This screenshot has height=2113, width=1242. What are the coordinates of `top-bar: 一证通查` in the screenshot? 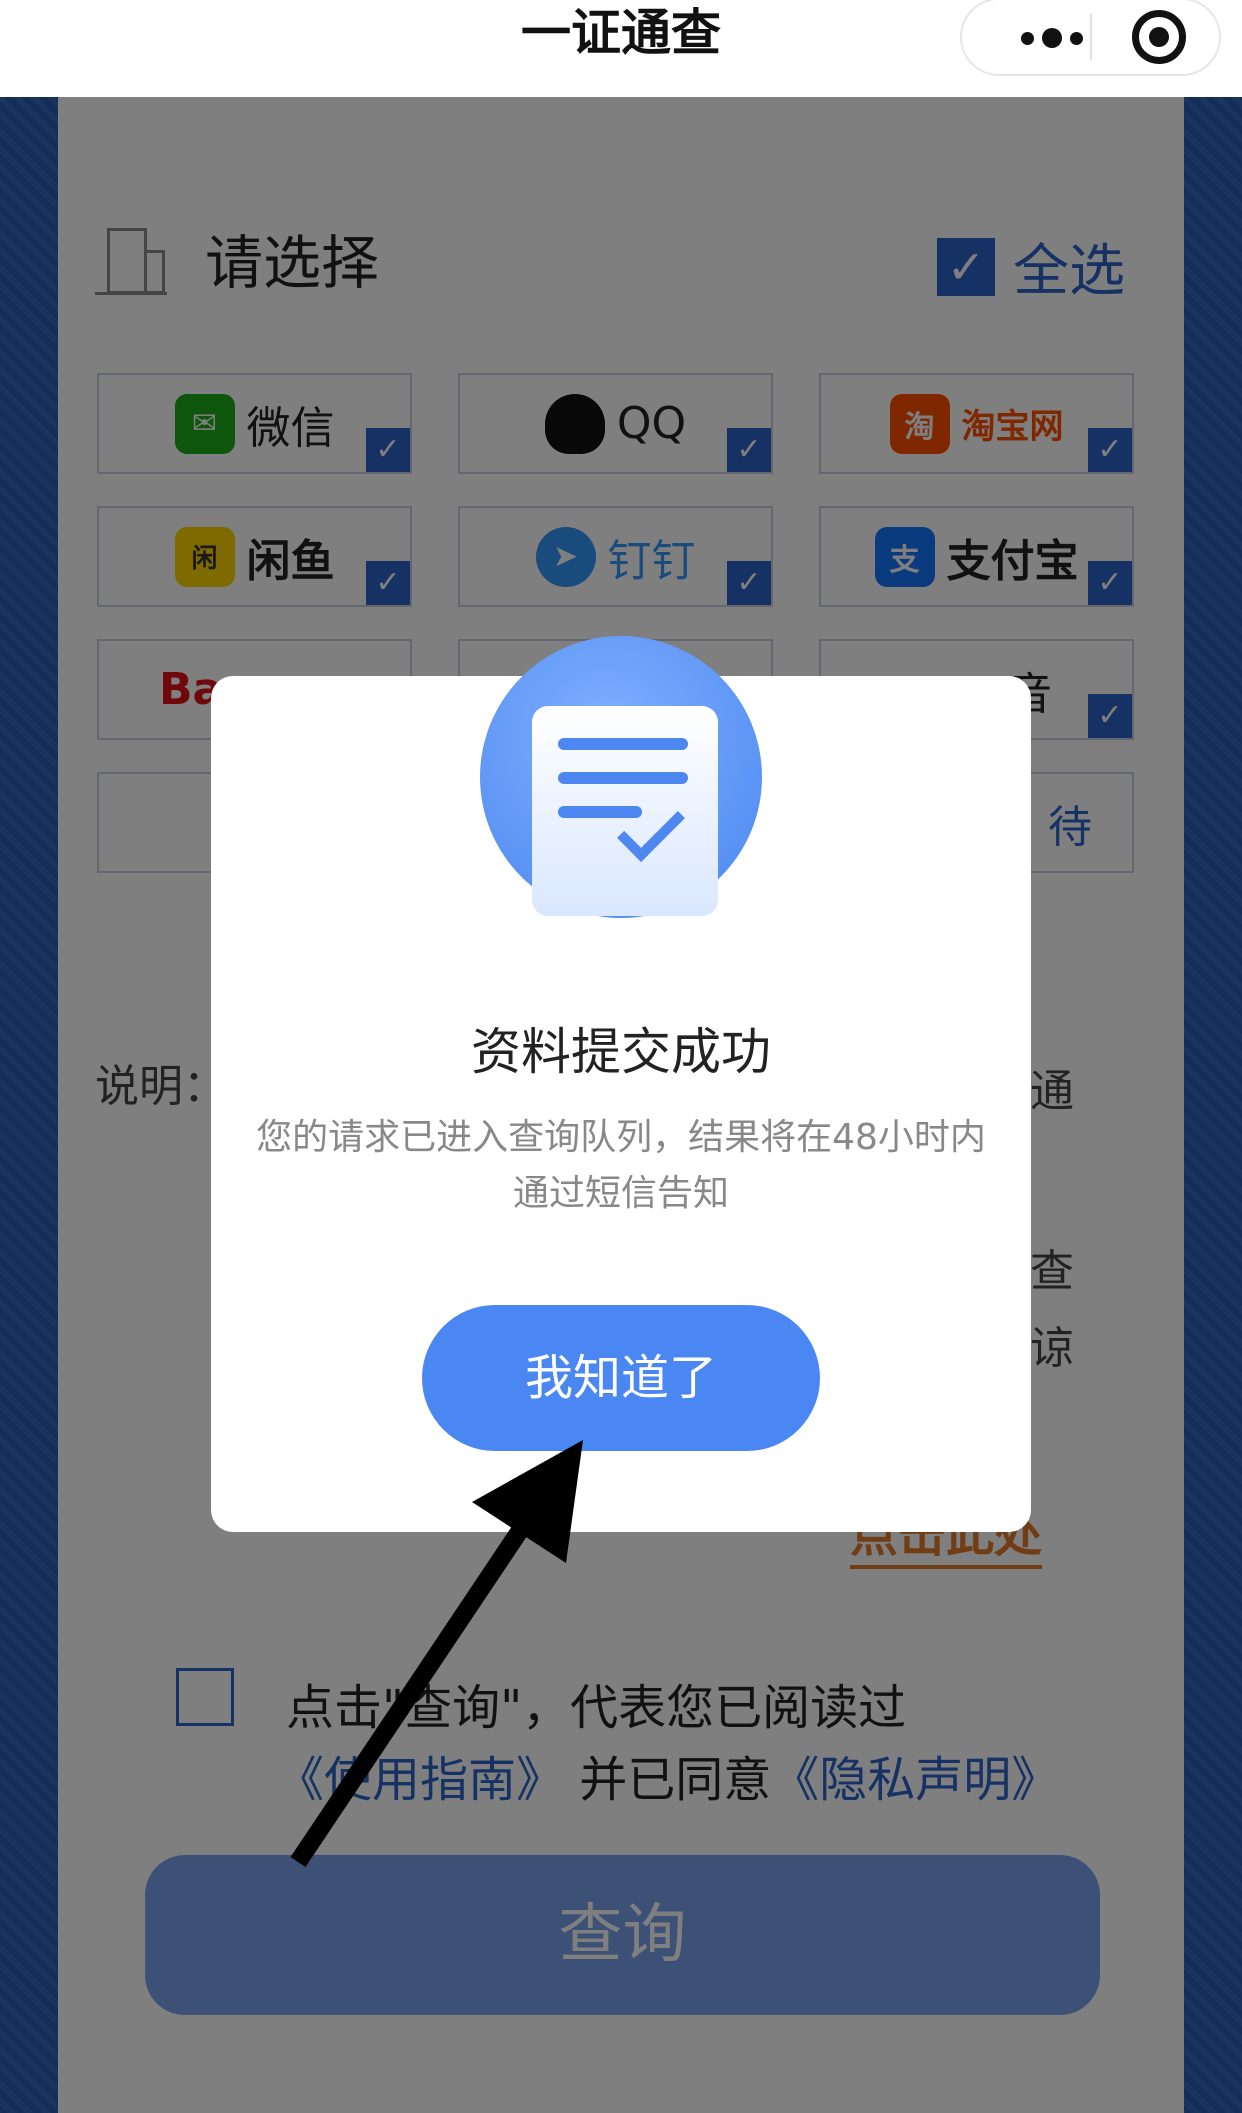 It's located at (621, 48).